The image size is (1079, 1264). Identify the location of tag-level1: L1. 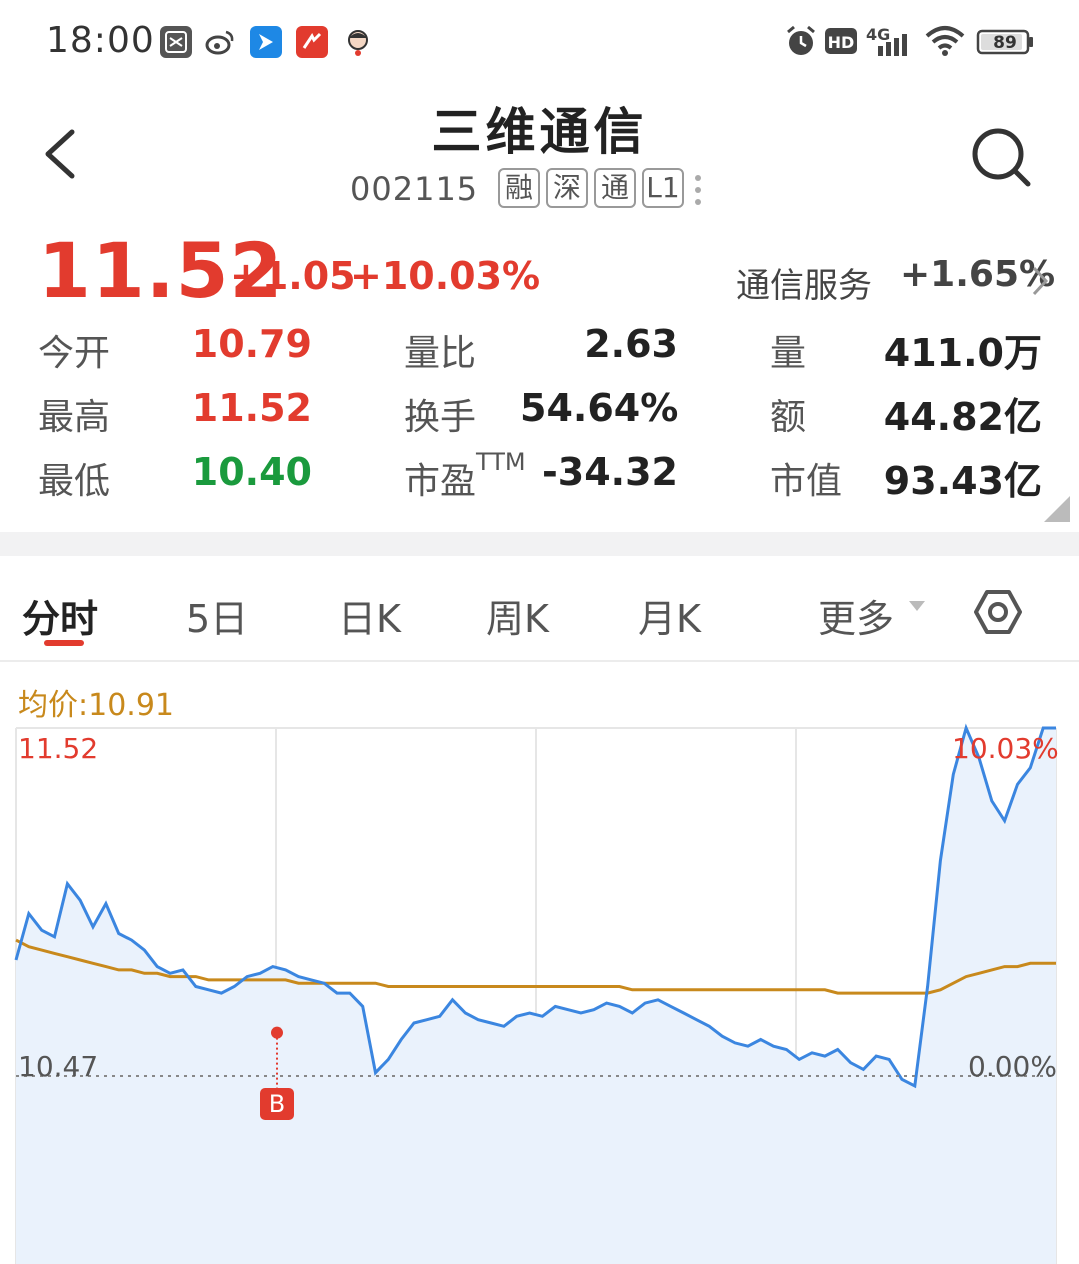
(663, 188).